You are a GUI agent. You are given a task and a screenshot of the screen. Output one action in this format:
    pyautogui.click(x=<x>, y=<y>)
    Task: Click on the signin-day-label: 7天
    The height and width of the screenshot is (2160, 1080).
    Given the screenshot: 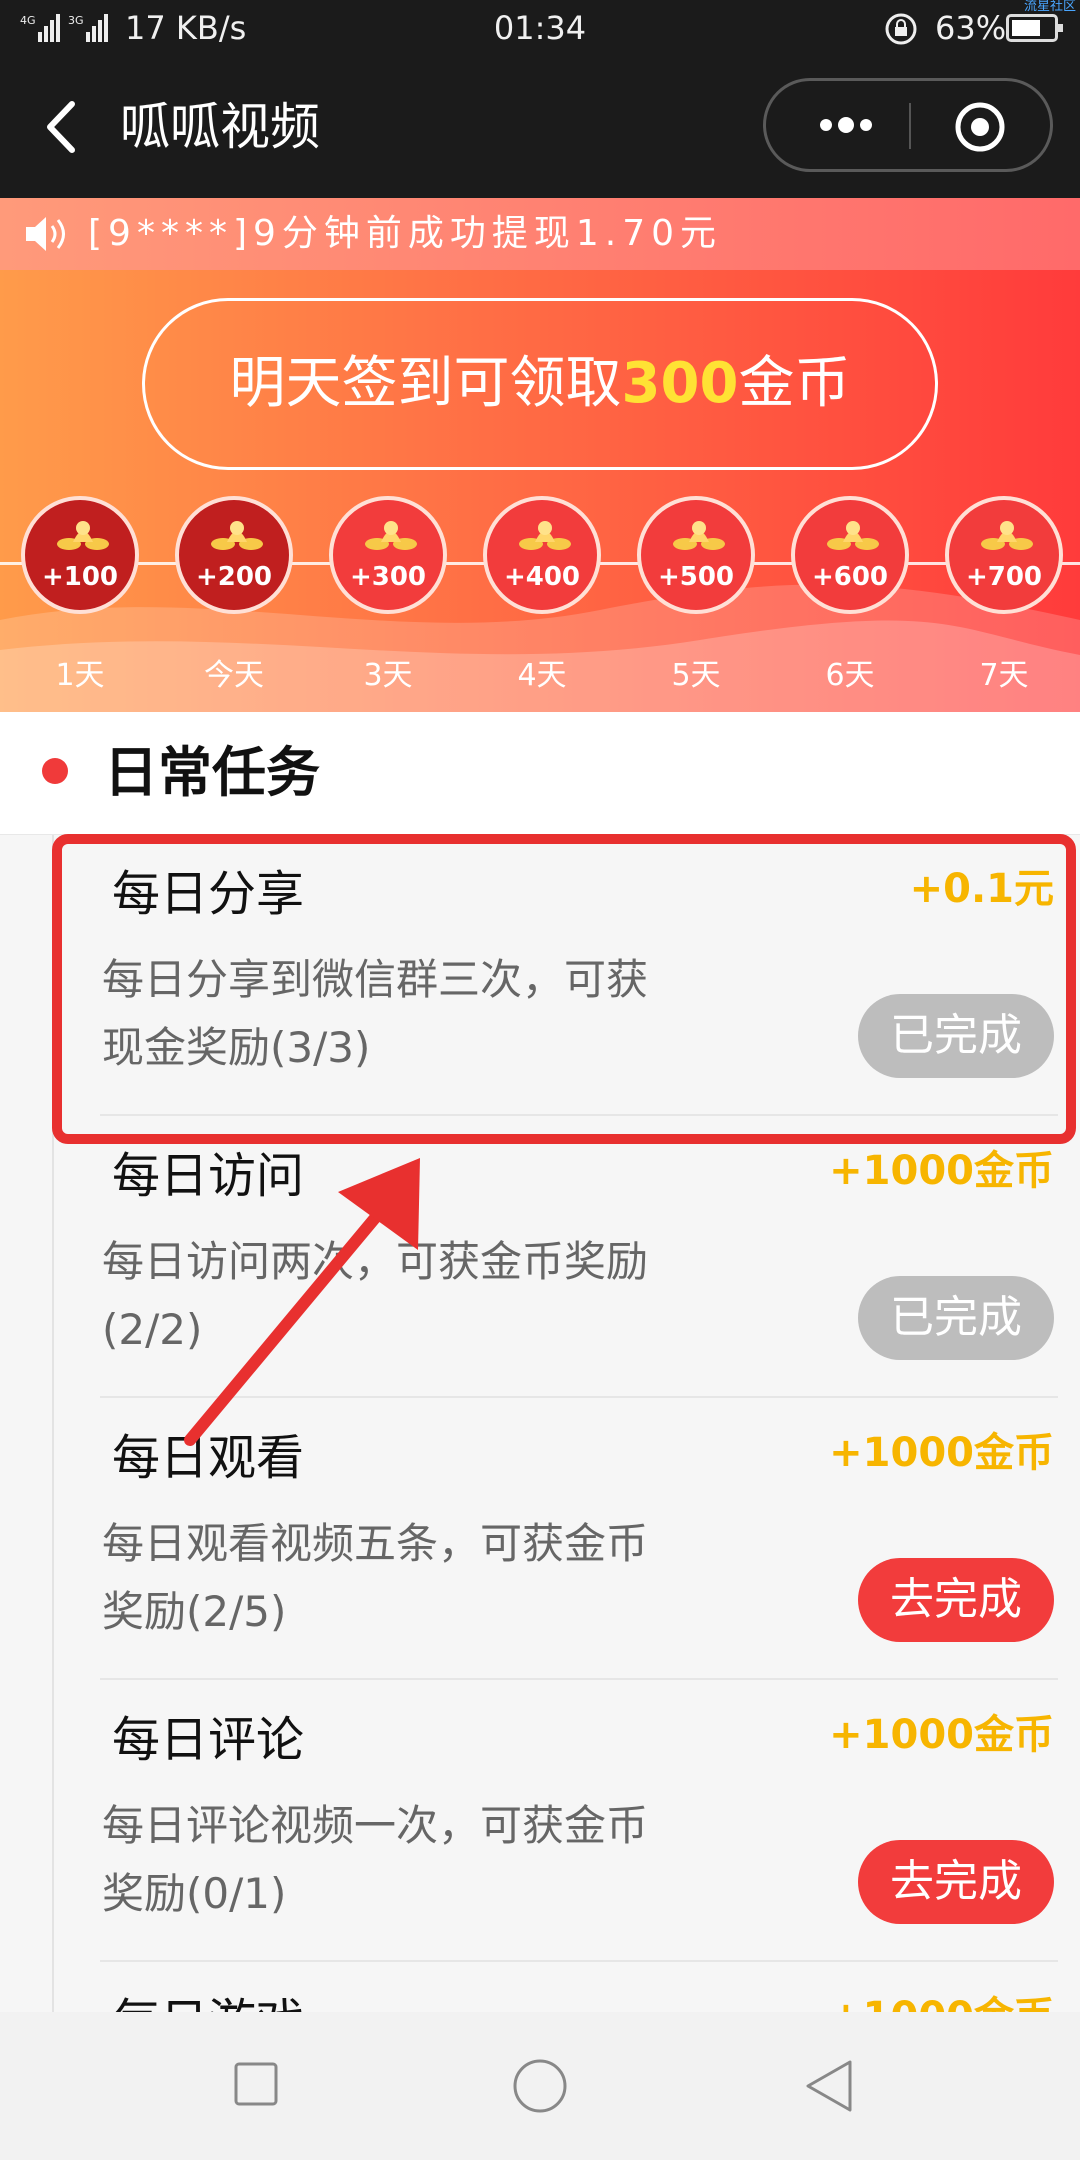 What is the action you would take?
    pyautogui.click(x=1004, y=675)
    